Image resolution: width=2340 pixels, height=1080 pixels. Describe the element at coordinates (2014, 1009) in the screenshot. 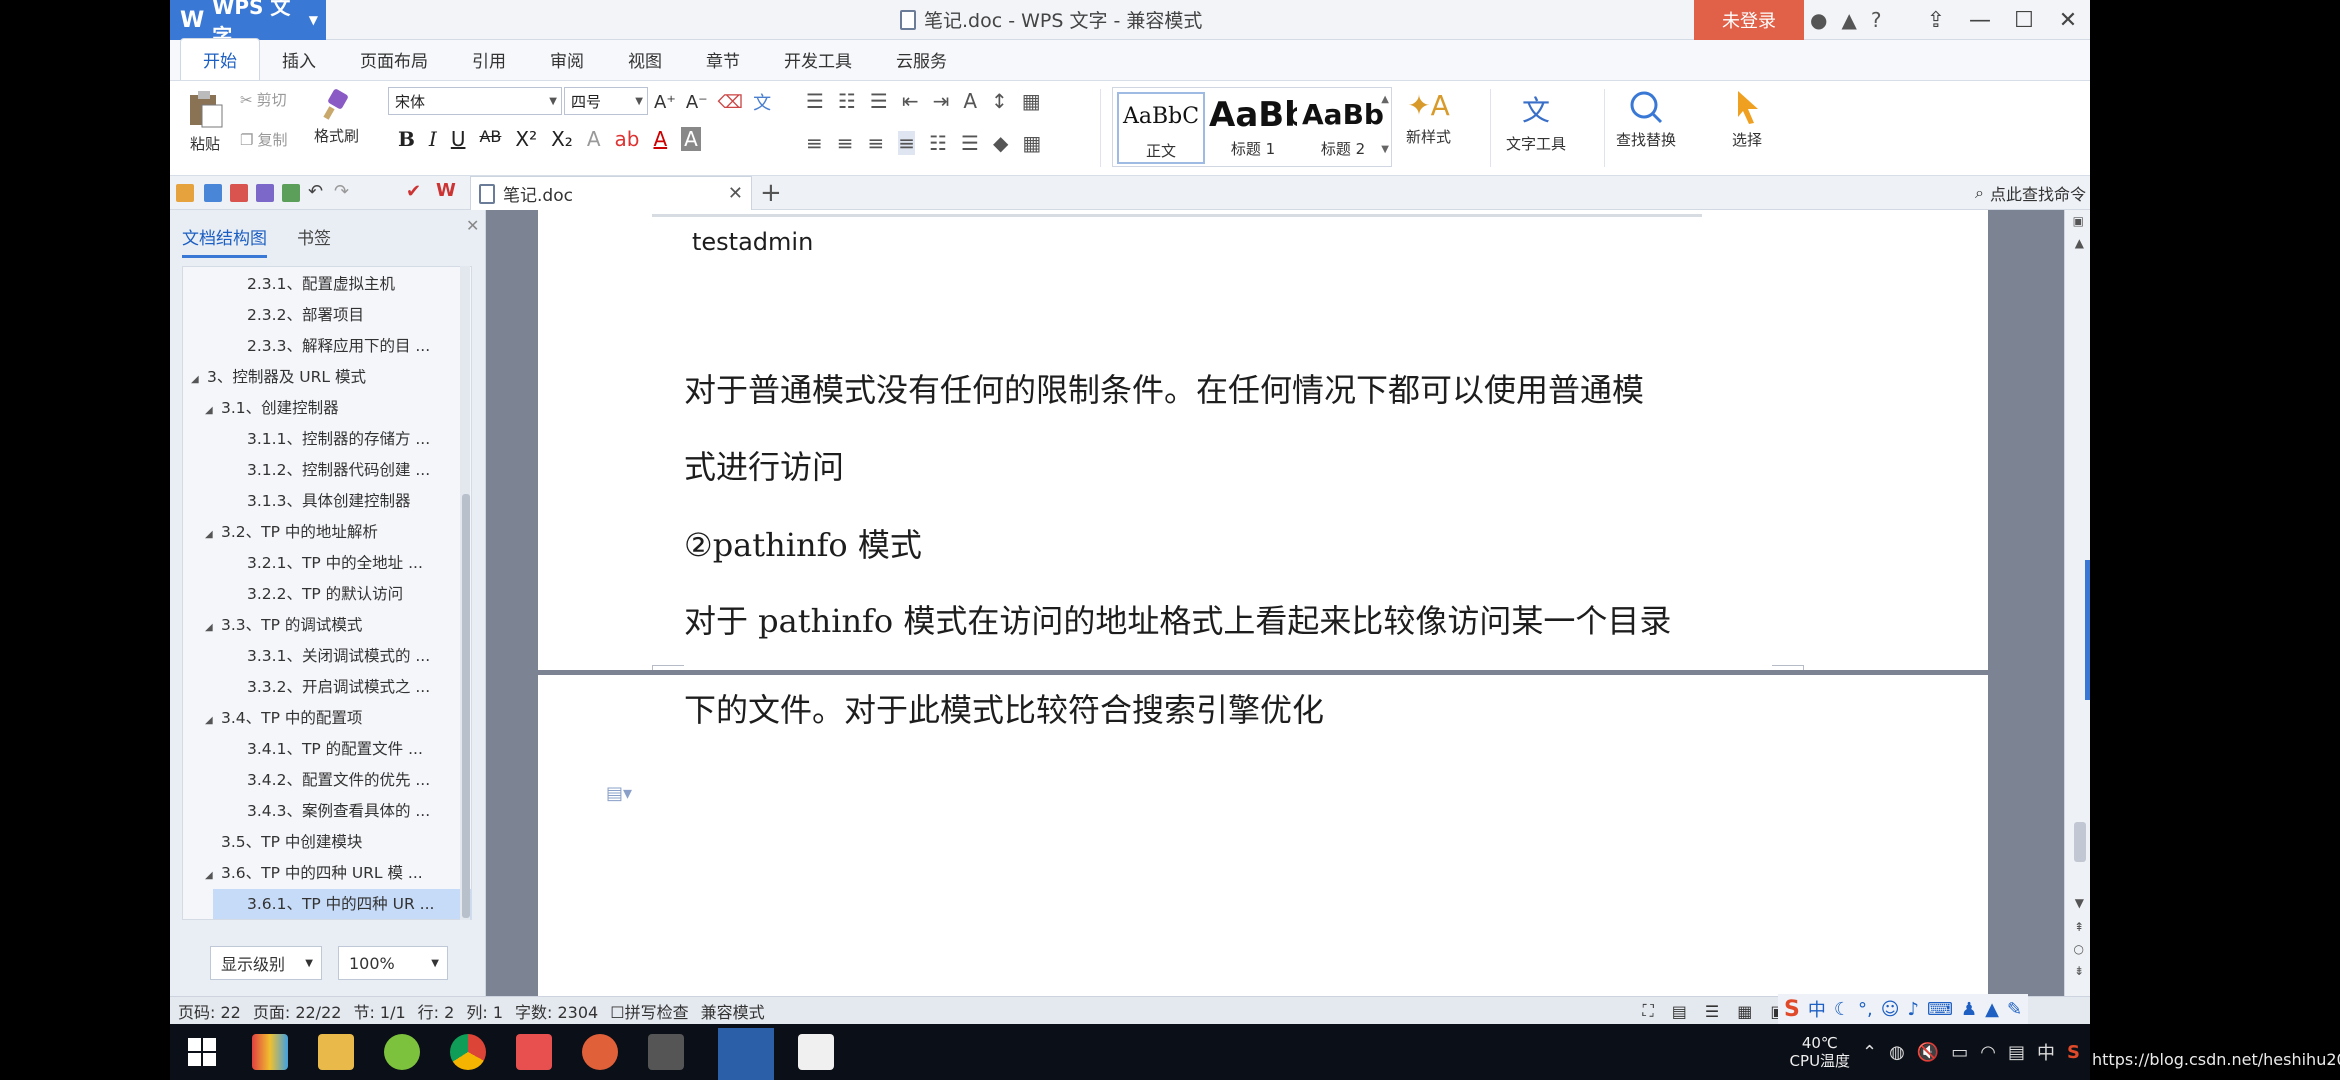

I see `wrench-icon: ✎` at that location.